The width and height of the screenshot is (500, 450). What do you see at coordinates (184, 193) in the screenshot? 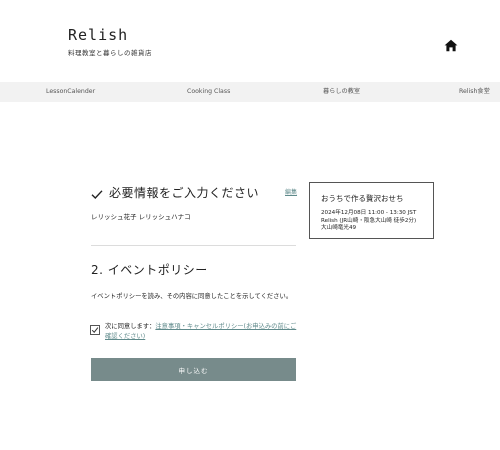
I see `section1-title: 必要情報をご入力ください` at bounding box center [184, 193].